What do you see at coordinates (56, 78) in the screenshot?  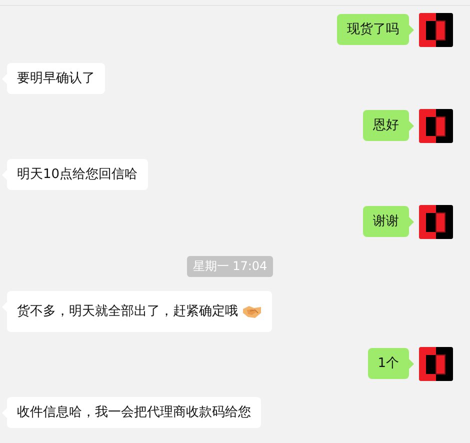 I see `message-text: 要明早确认了` at bounding box center [56, 78].